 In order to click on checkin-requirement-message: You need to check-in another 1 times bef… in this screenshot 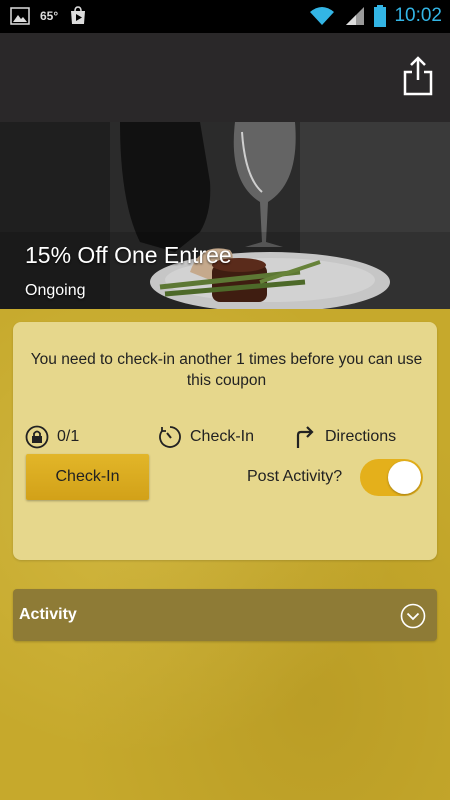, I will do `click(226, 370)`.